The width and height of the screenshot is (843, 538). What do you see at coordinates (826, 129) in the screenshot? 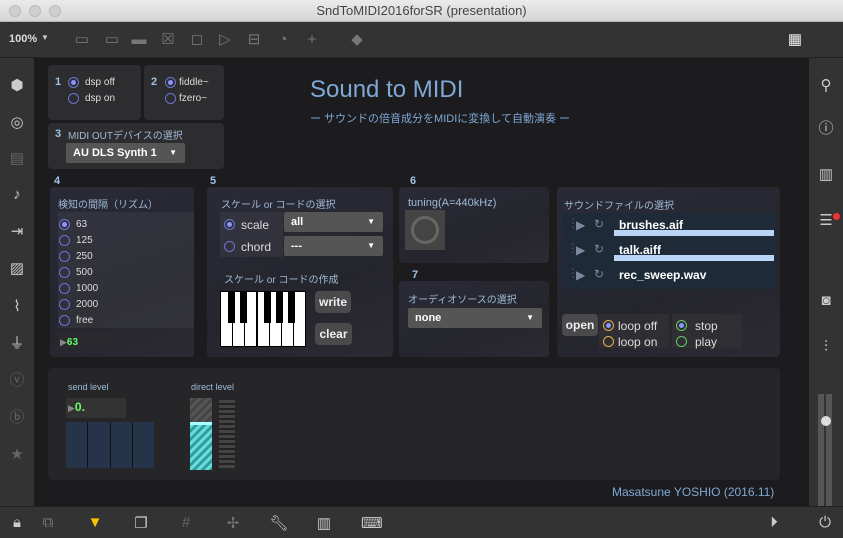
I see `info-icon: ⓘ` at bounding box center [826, 129].